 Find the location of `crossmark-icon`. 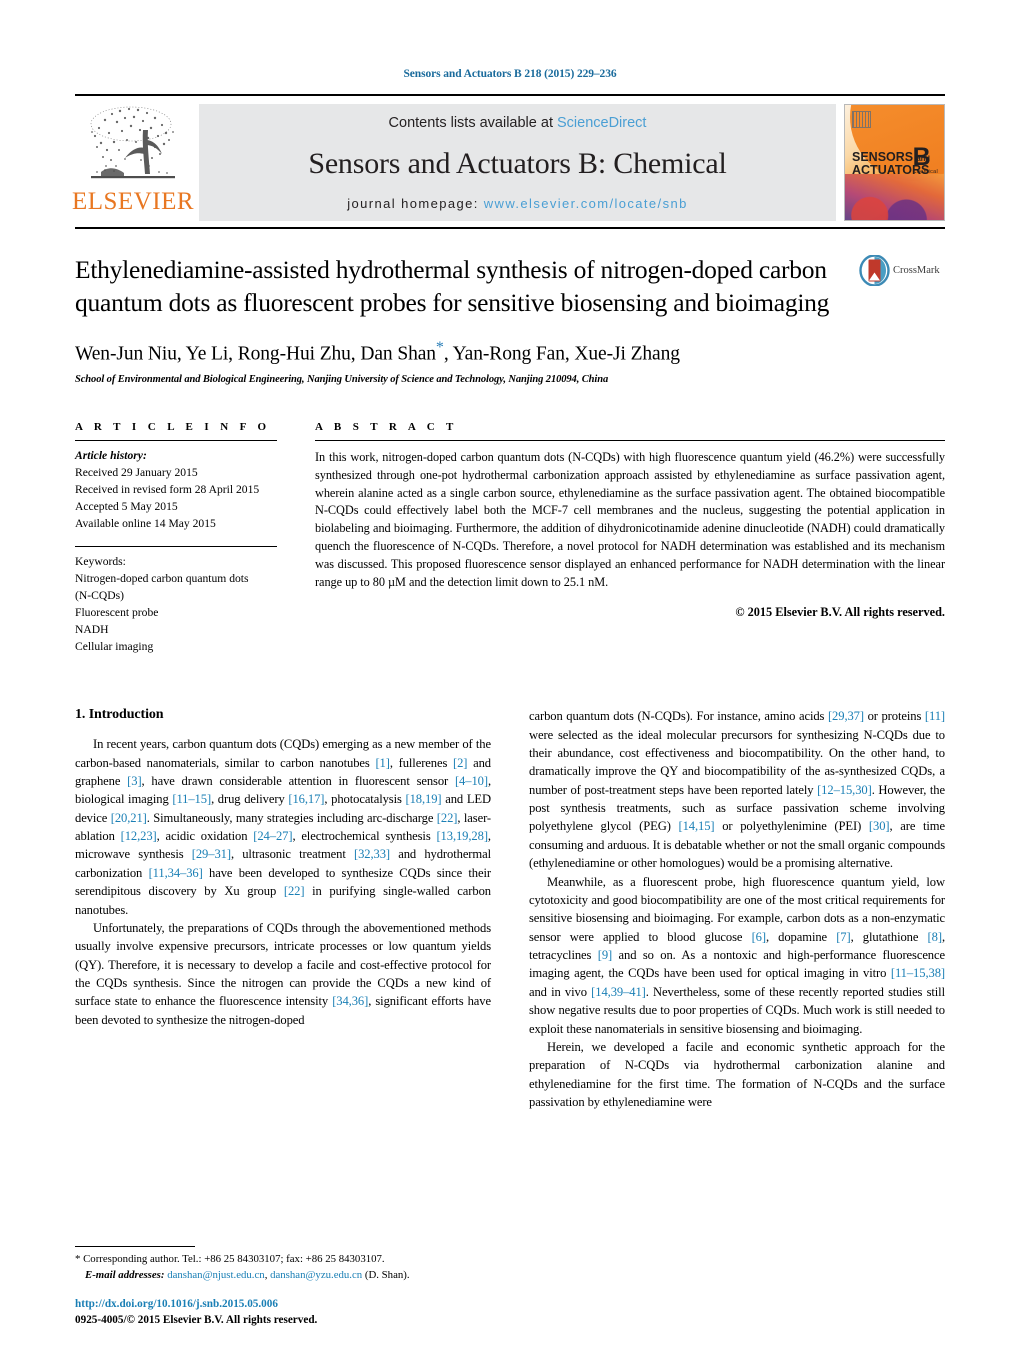

crossmark-icon is located at coordinates (874, 270).